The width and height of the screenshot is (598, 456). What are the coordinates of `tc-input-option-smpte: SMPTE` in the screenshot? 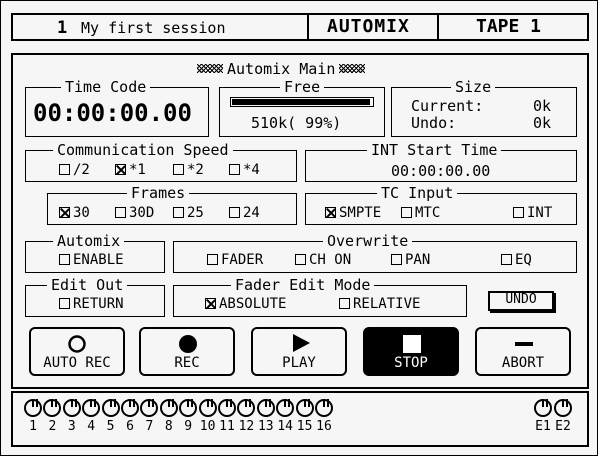 It's located at (353, 213).